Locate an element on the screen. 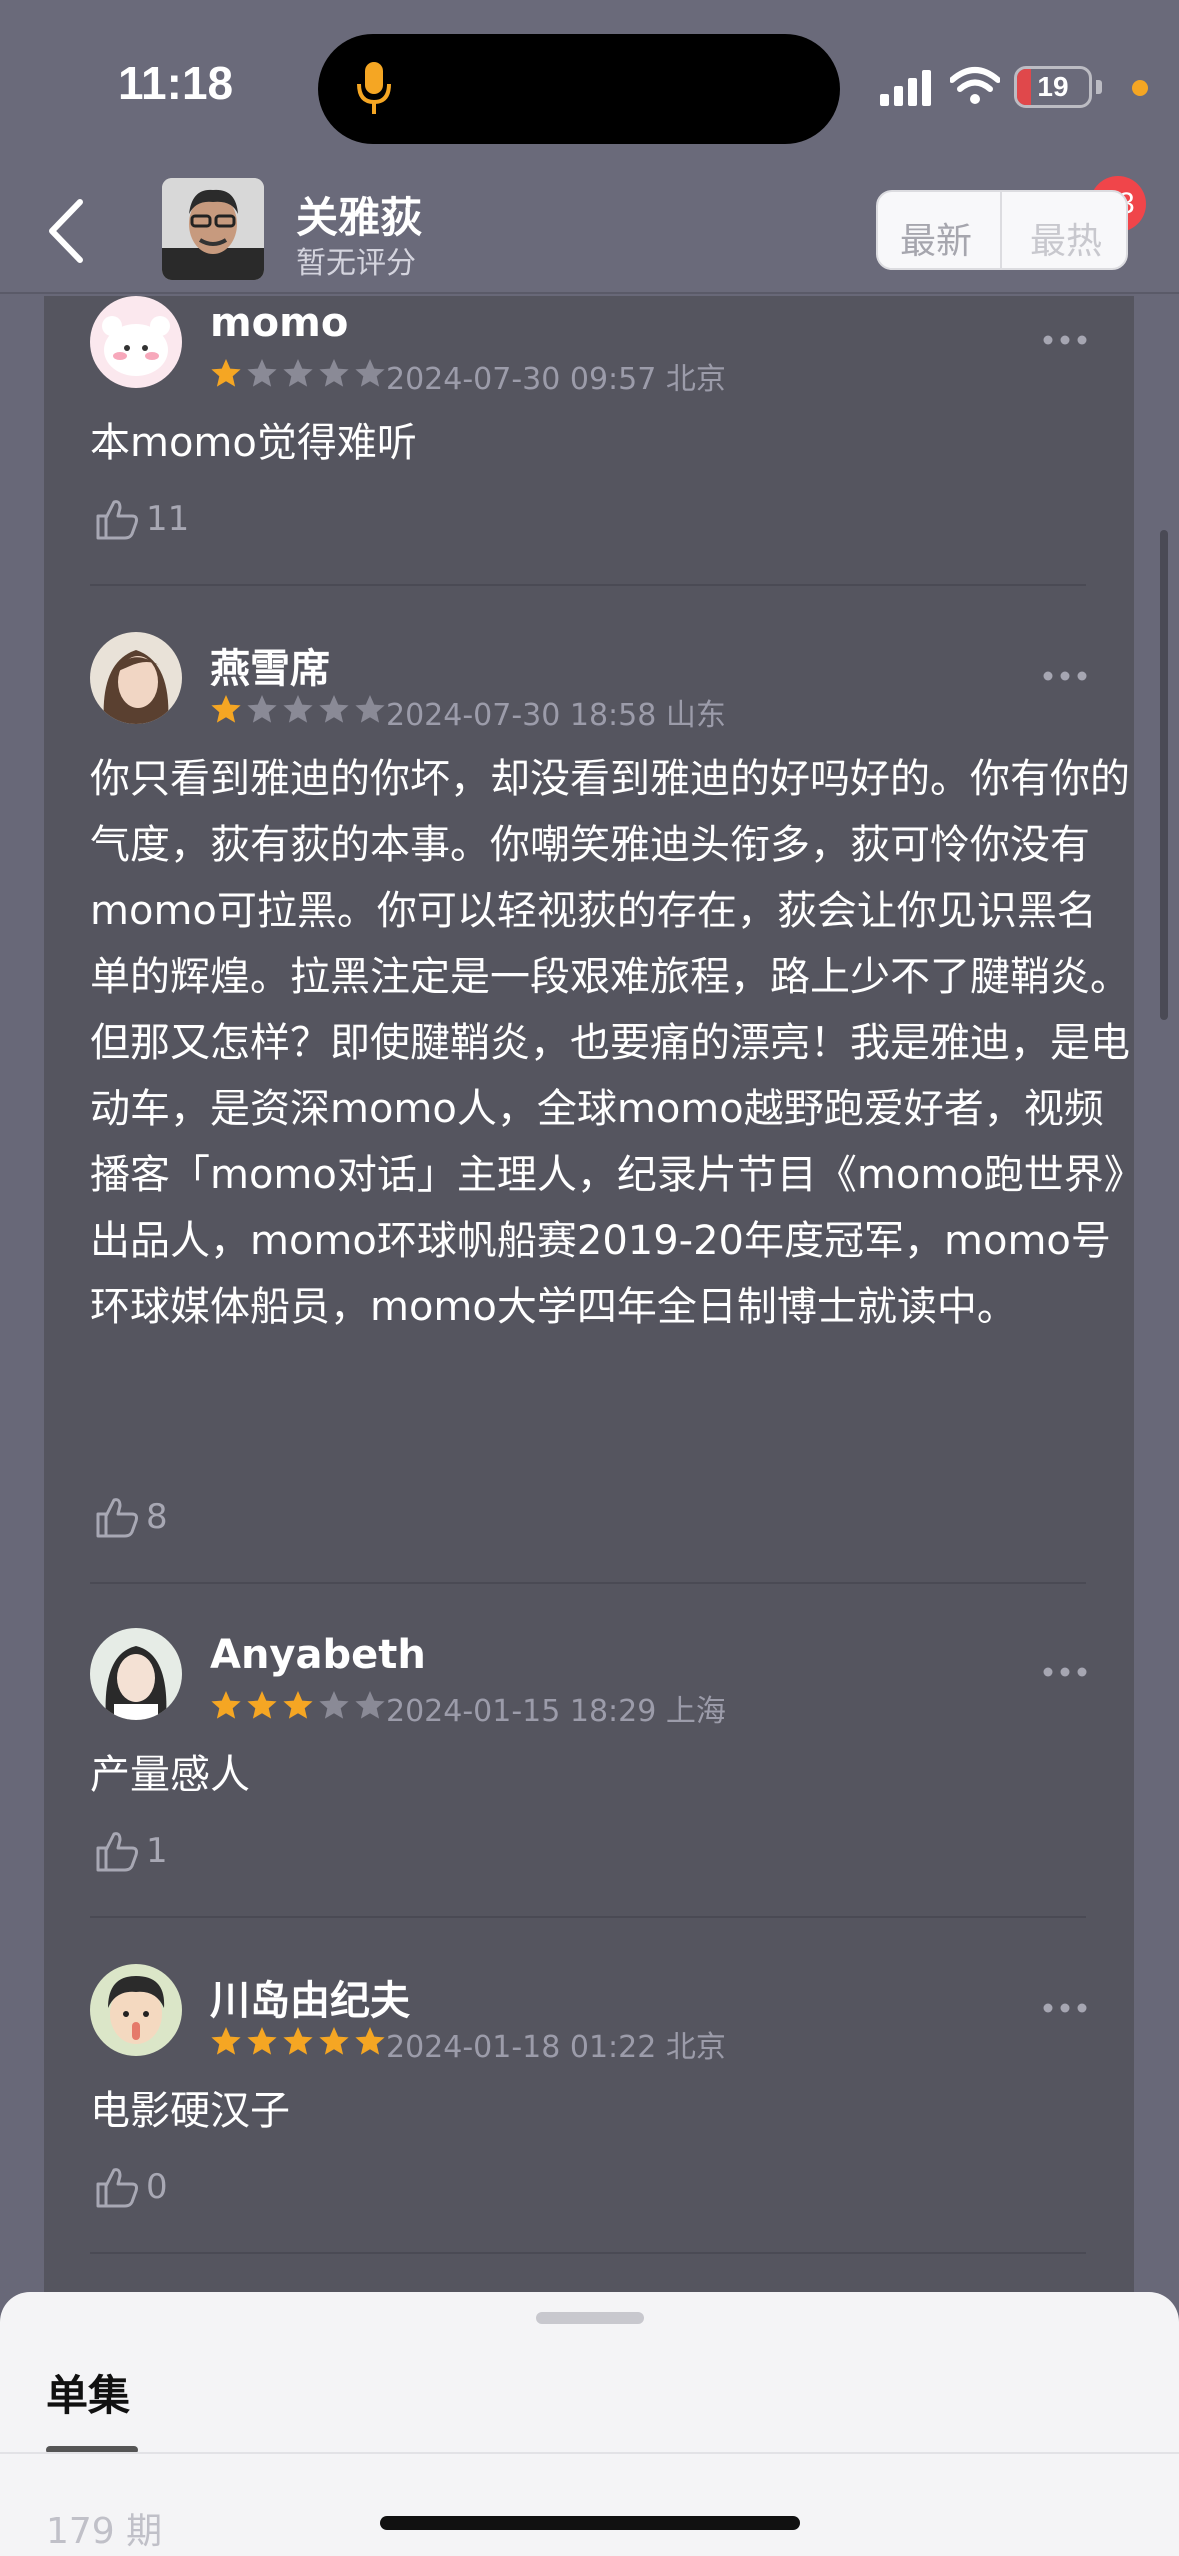  comment-author: 川岛由纪夫 is located at coordinates (310, 1997).